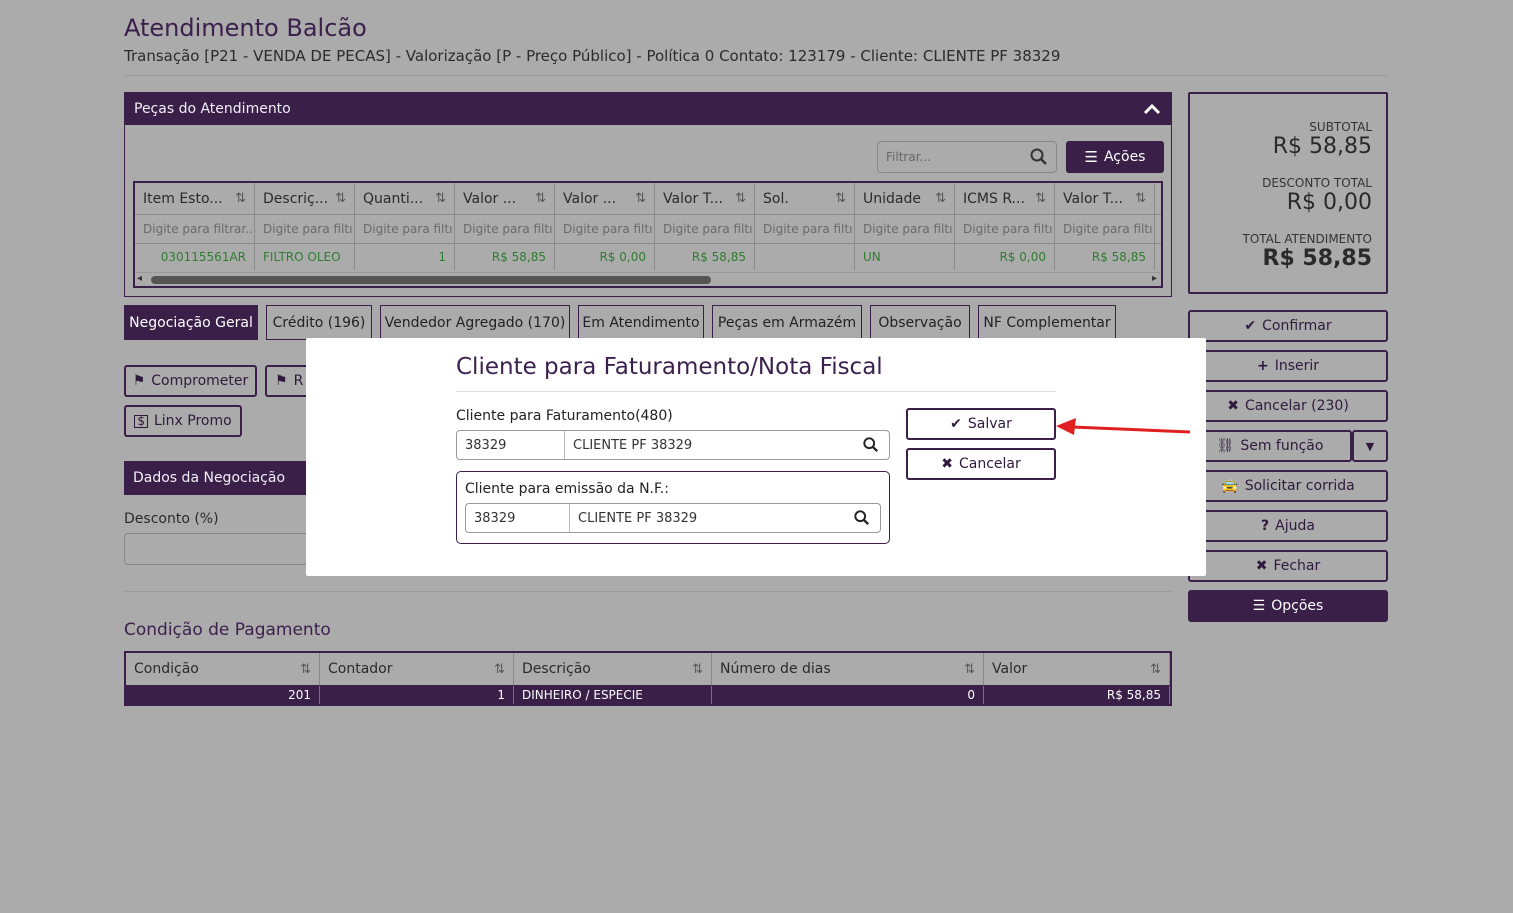 The image size is (1513, 913). What do you see at coordinates (405, 198) in the screenshot?
I see `pecas-column-header: Quanti... ⇅` at bounding box center [405, 198].